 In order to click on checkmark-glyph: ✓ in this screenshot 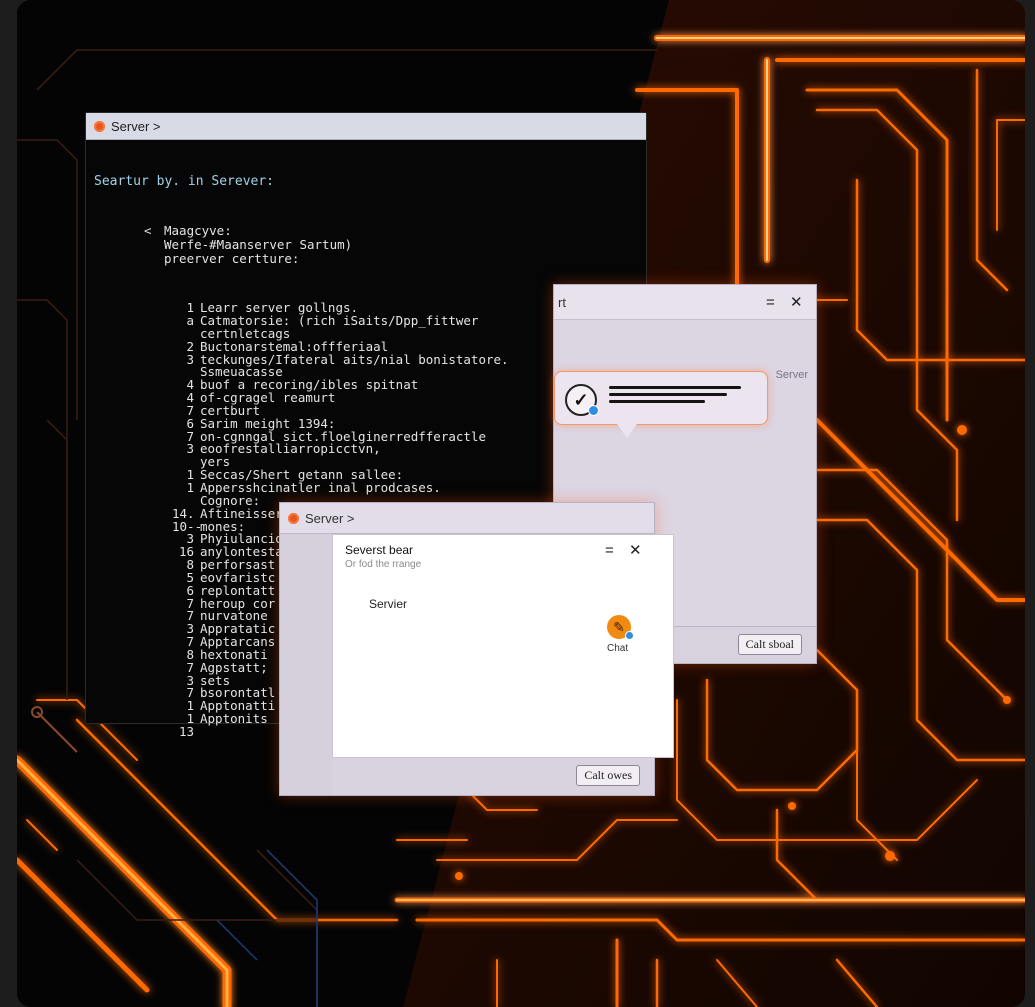, I will do `click(581, 400)`.